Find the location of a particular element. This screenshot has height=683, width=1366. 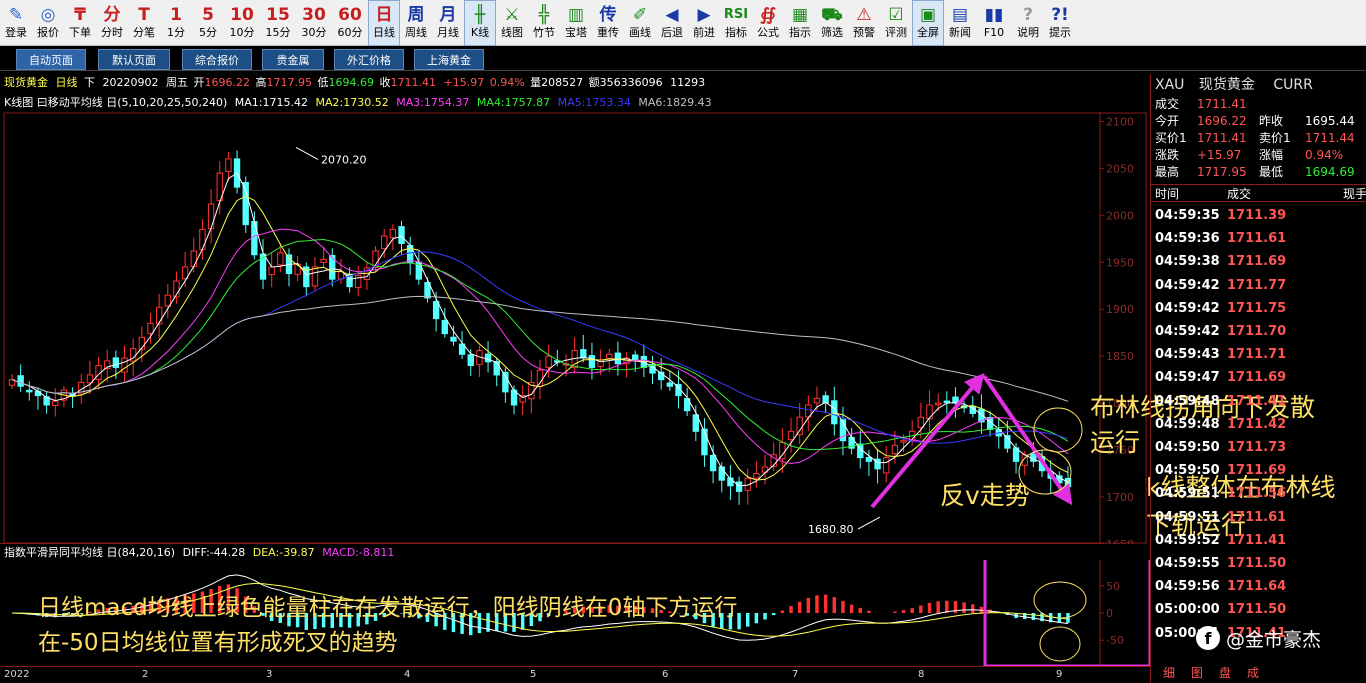

quote-button: ◎ 报价 is located at coordinates (48, 23).